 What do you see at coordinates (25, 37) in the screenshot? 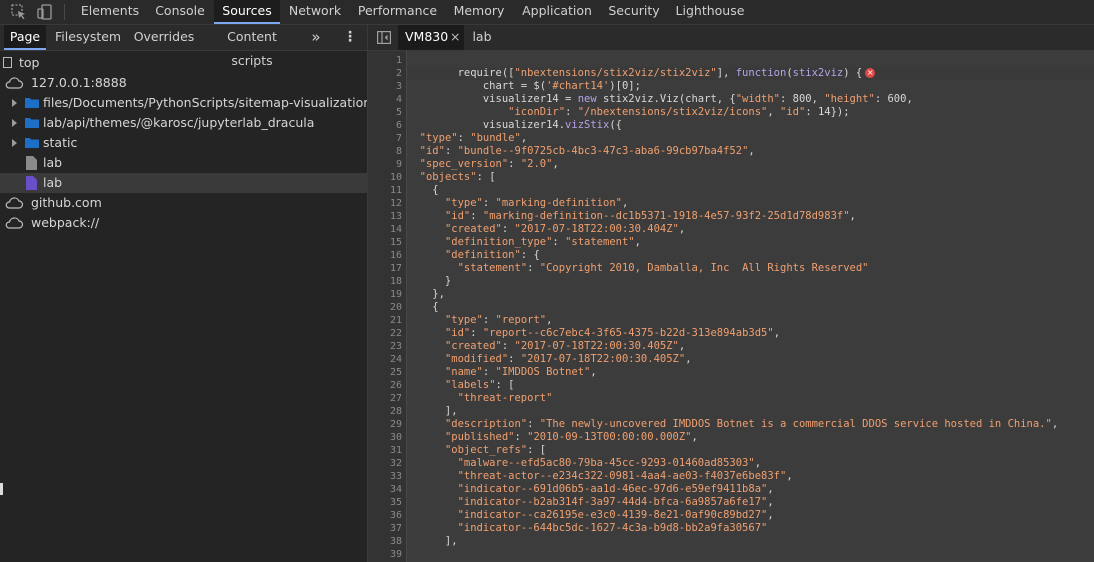
I see `tab-page: Page` at bounding box center [25, 37].